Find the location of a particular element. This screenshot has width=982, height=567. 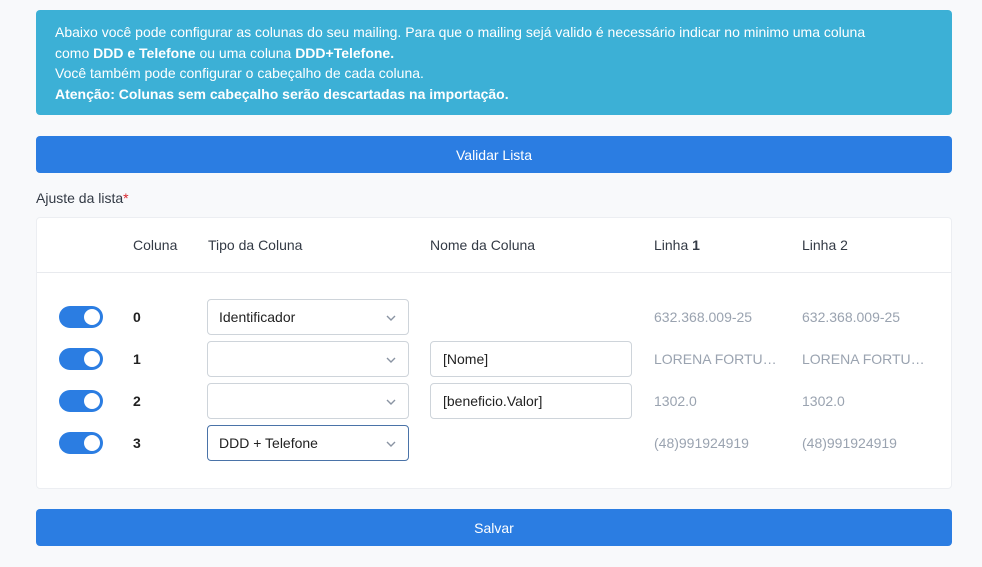

alert-bold: DDD e Telefone is located at coordinates (144, 52).